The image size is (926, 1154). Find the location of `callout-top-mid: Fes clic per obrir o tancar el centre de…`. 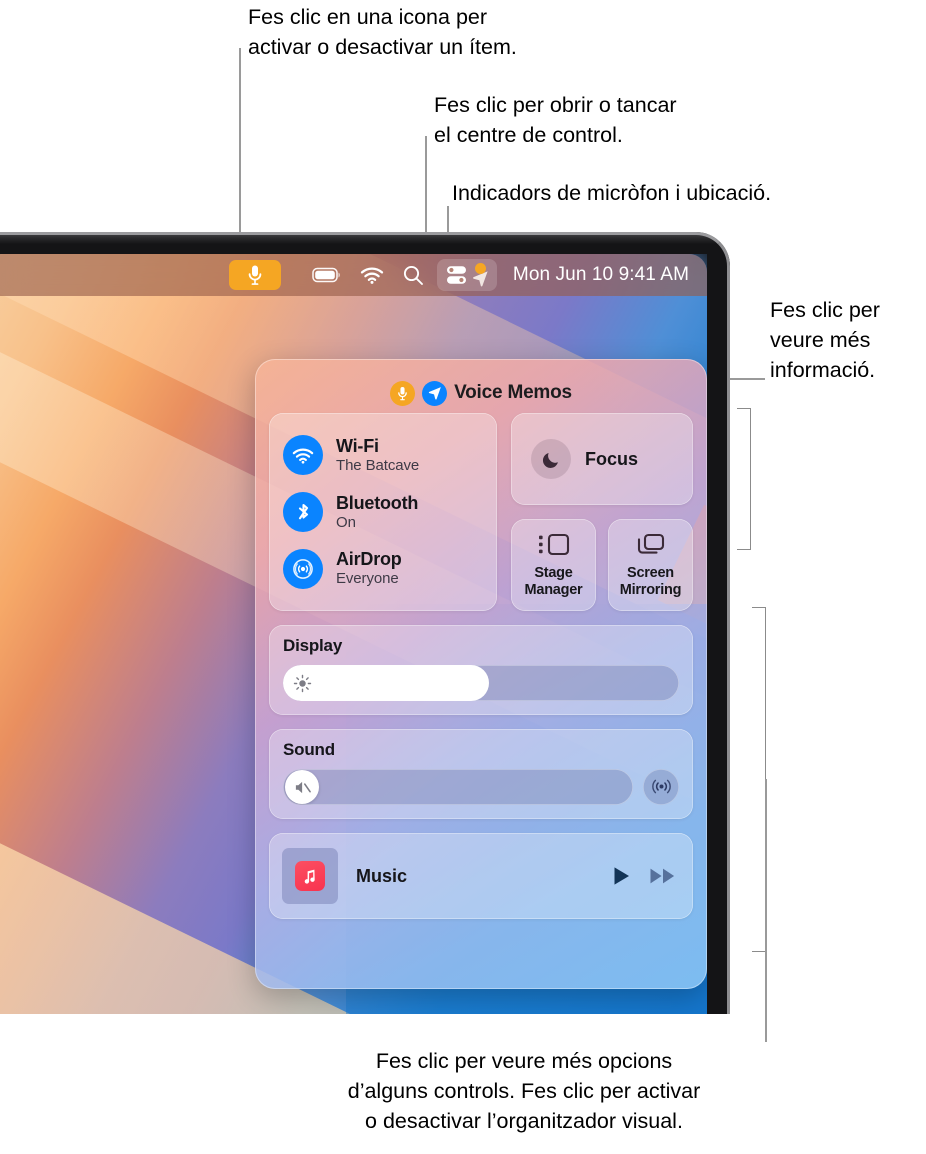

callout-top-mid: Fes clic per obrir o tancar el centre de… is located at coordinates (555, 120).